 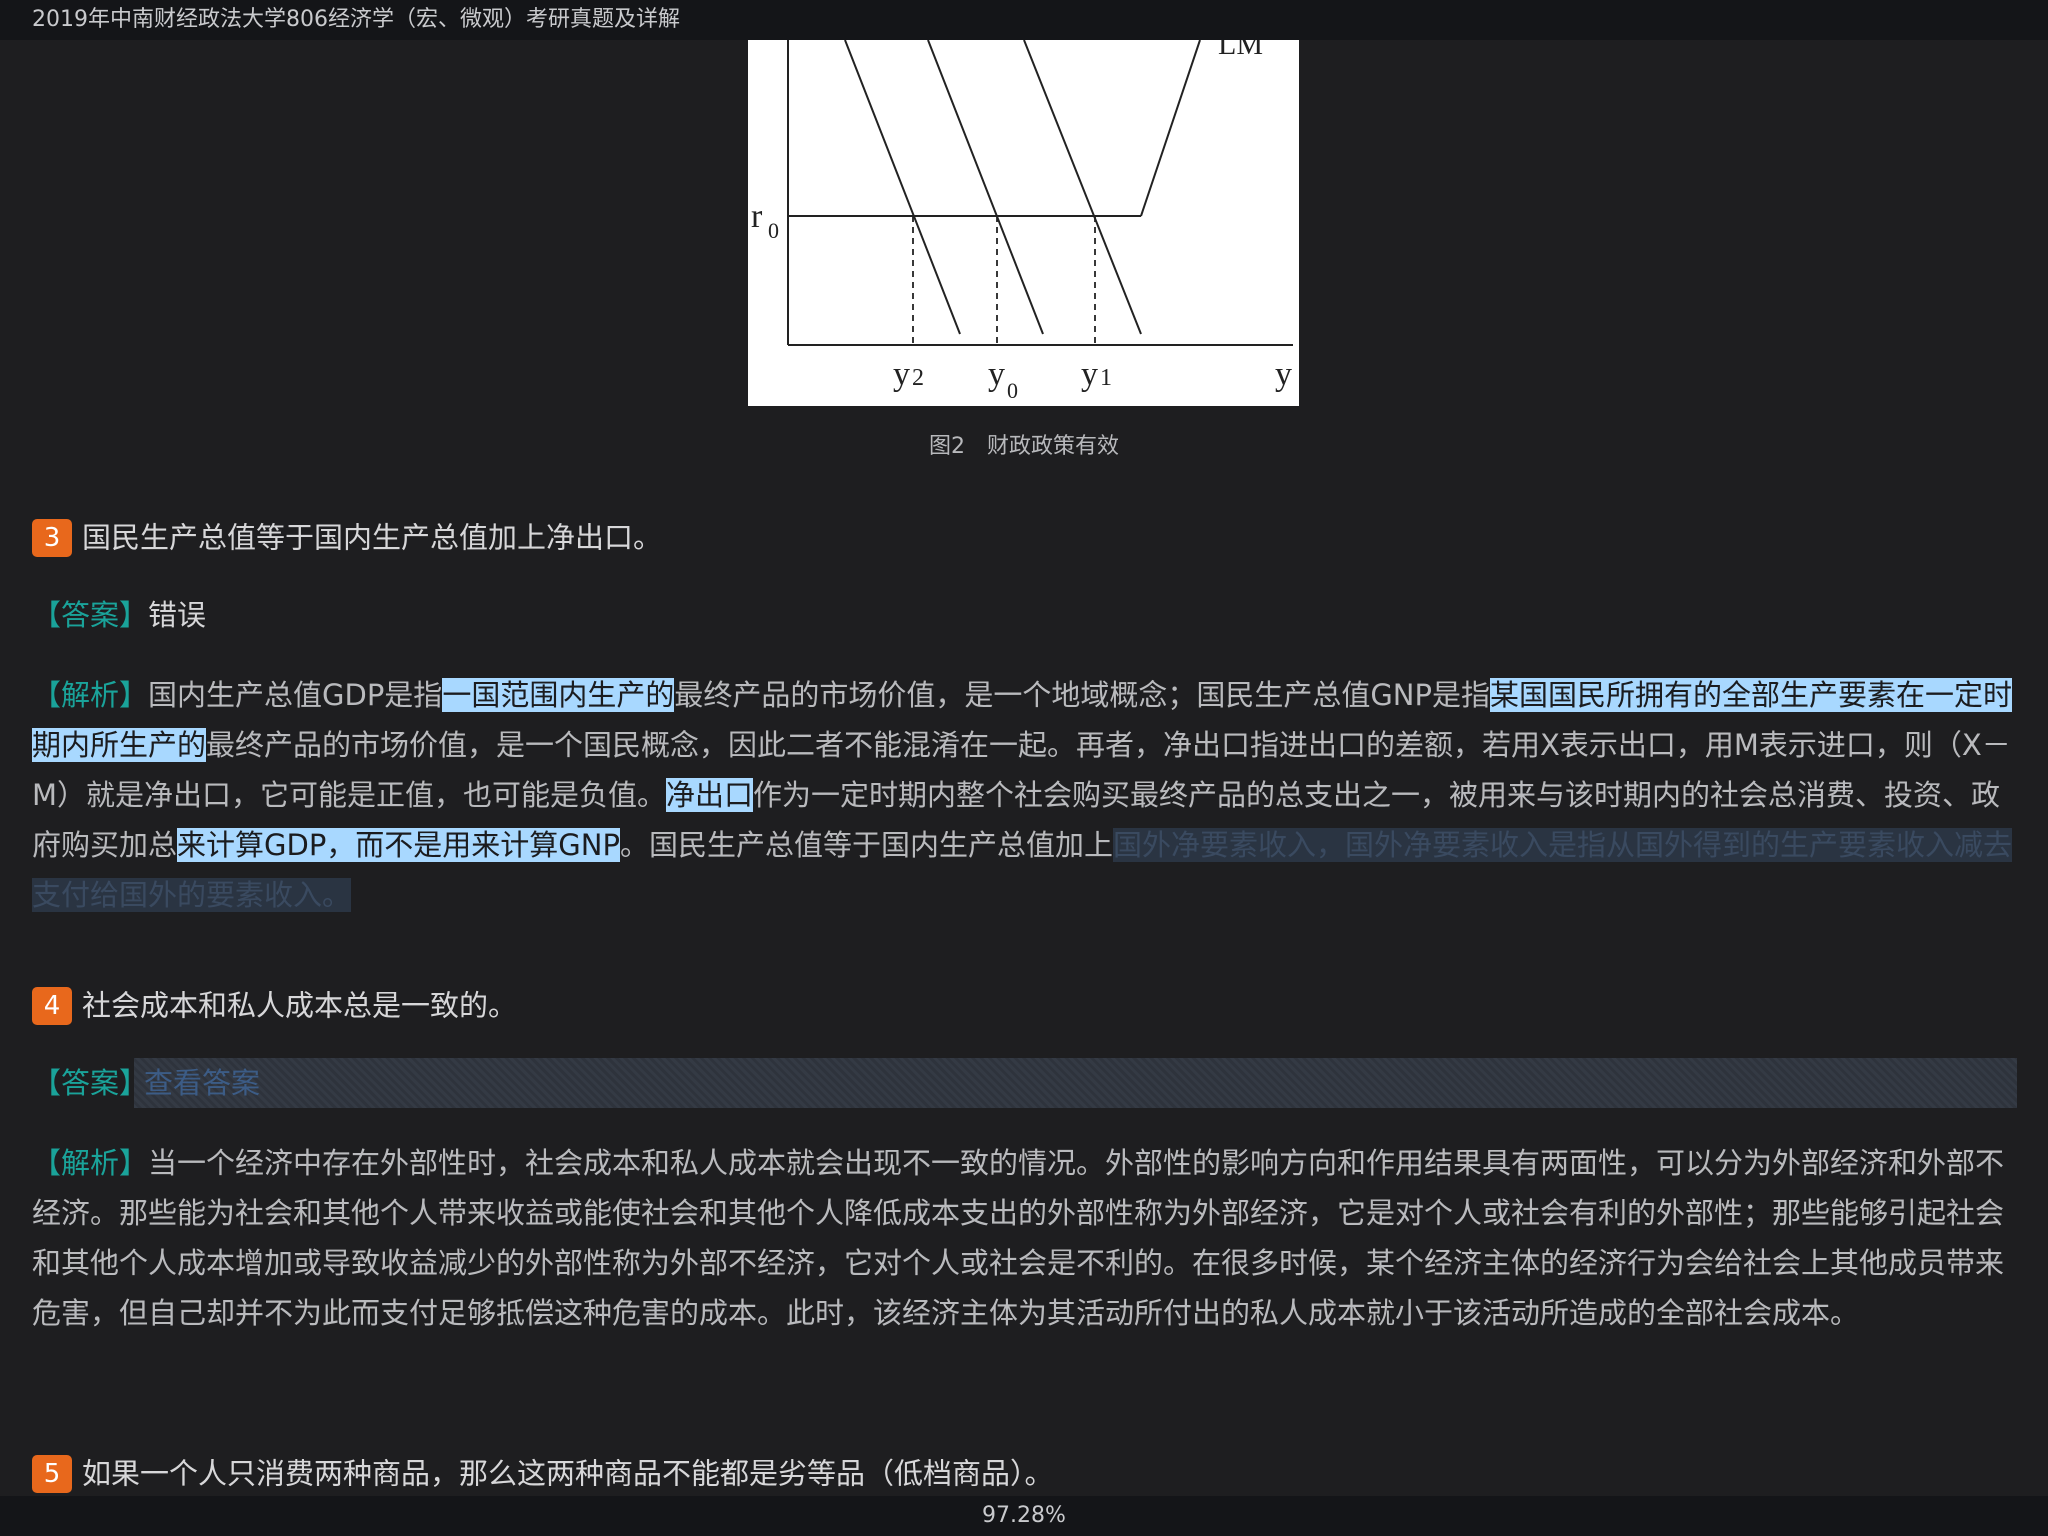 I want to click on y2-subscript: 2, so click(x=918, y=378).